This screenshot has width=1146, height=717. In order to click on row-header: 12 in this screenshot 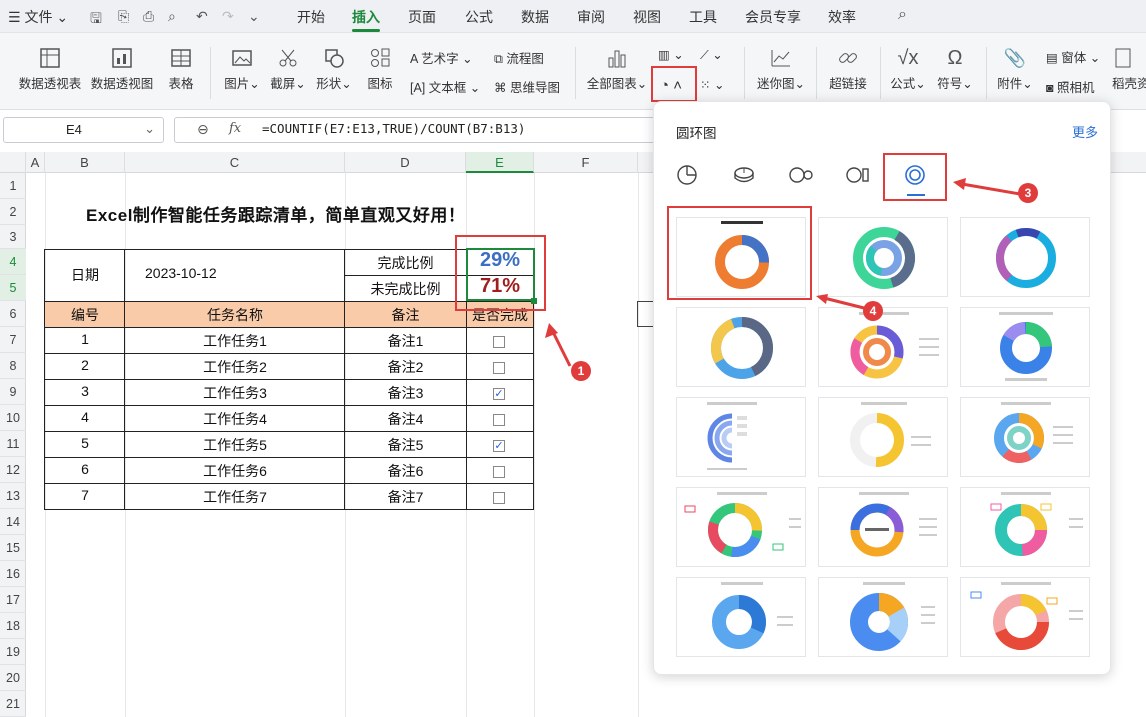, I will do `click(13, 470)`.